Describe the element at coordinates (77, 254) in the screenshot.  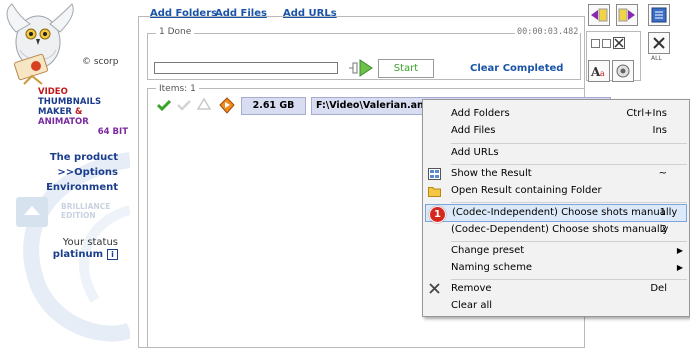
I see `status-text: platinum` at that location.